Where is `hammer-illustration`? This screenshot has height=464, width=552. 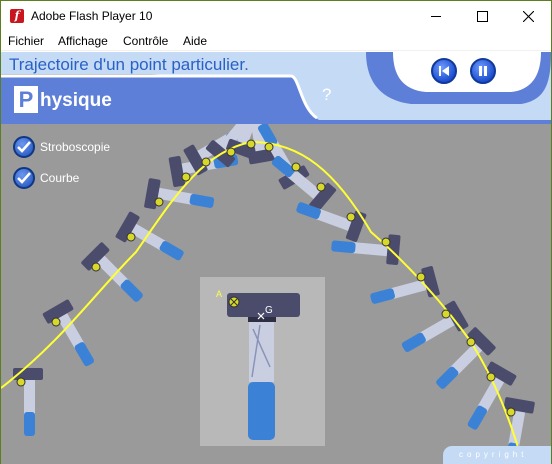
hammer-illustration is located at coordinates (263, 366).